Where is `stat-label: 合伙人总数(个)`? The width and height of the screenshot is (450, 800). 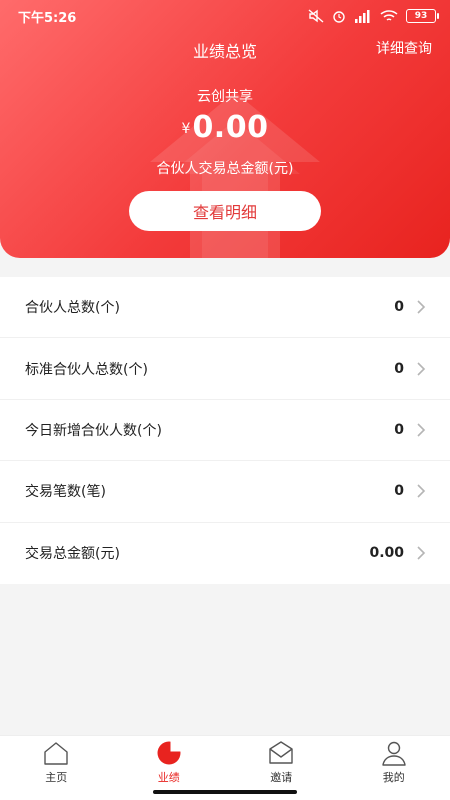
stat-label: 合伙人总数(个) is located at coordinates (72, 308).